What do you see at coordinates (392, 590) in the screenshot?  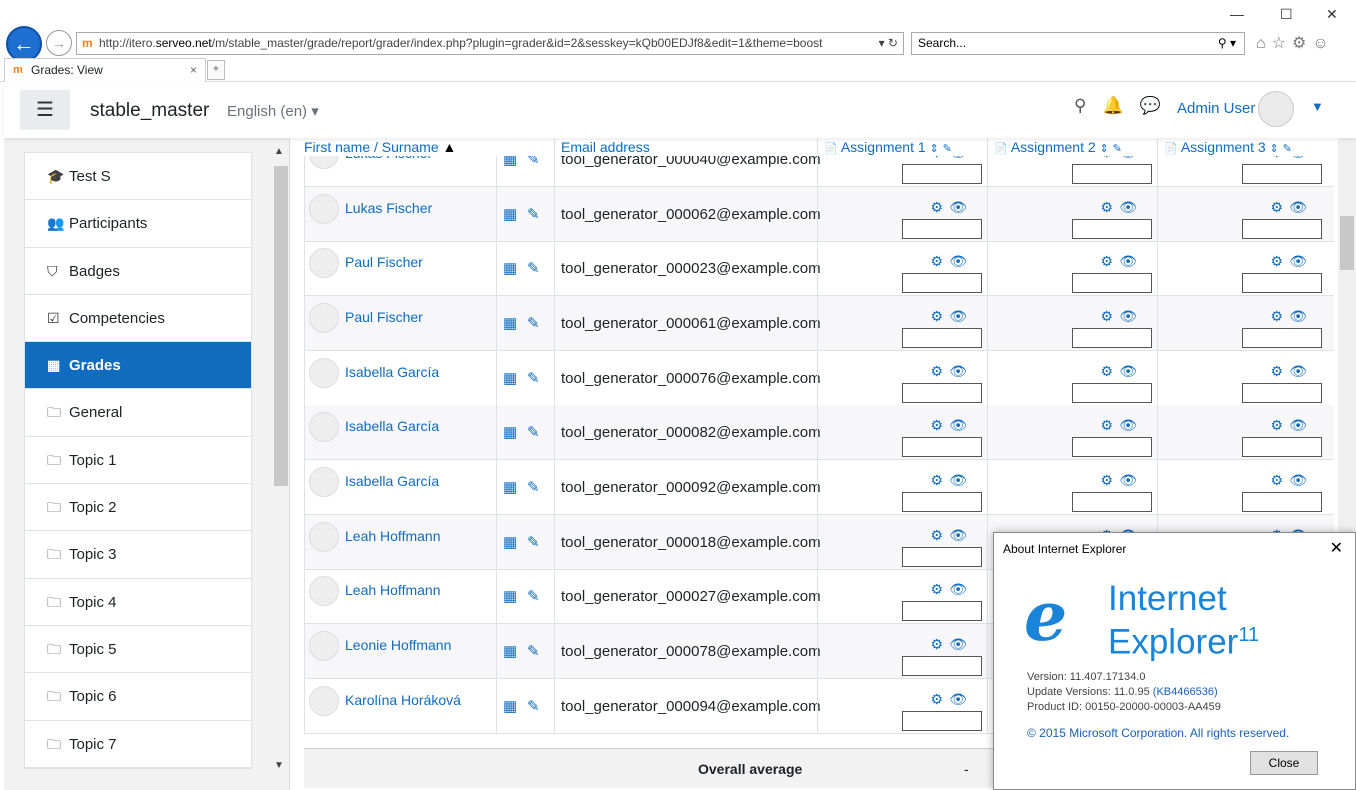 I see `student-name-link: Leah Hoffmann` at bounding box center [392, 590].